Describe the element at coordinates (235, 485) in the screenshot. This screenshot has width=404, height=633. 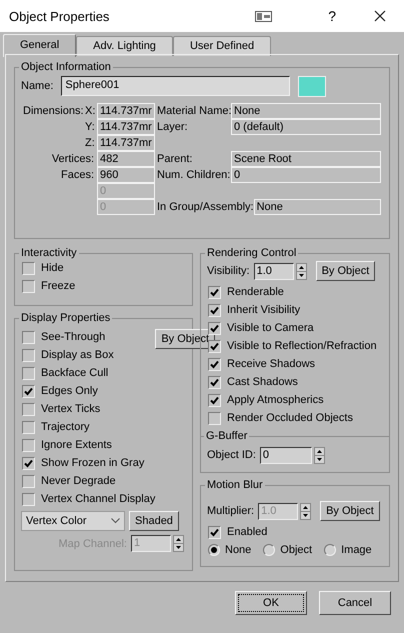
I see `group-title: Motion Blur` at that location.